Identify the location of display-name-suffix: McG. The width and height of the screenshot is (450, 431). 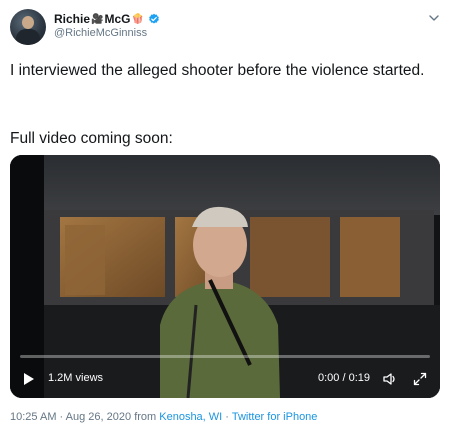
(117, 19).